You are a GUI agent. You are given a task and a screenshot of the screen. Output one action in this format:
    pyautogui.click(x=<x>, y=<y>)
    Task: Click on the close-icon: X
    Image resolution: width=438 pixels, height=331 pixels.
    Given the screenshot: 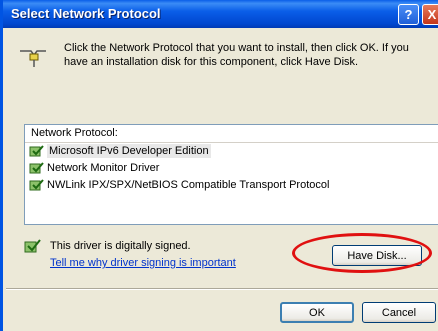 What is the action you would take?
    pyautogui.click(x=432, y=14)
    